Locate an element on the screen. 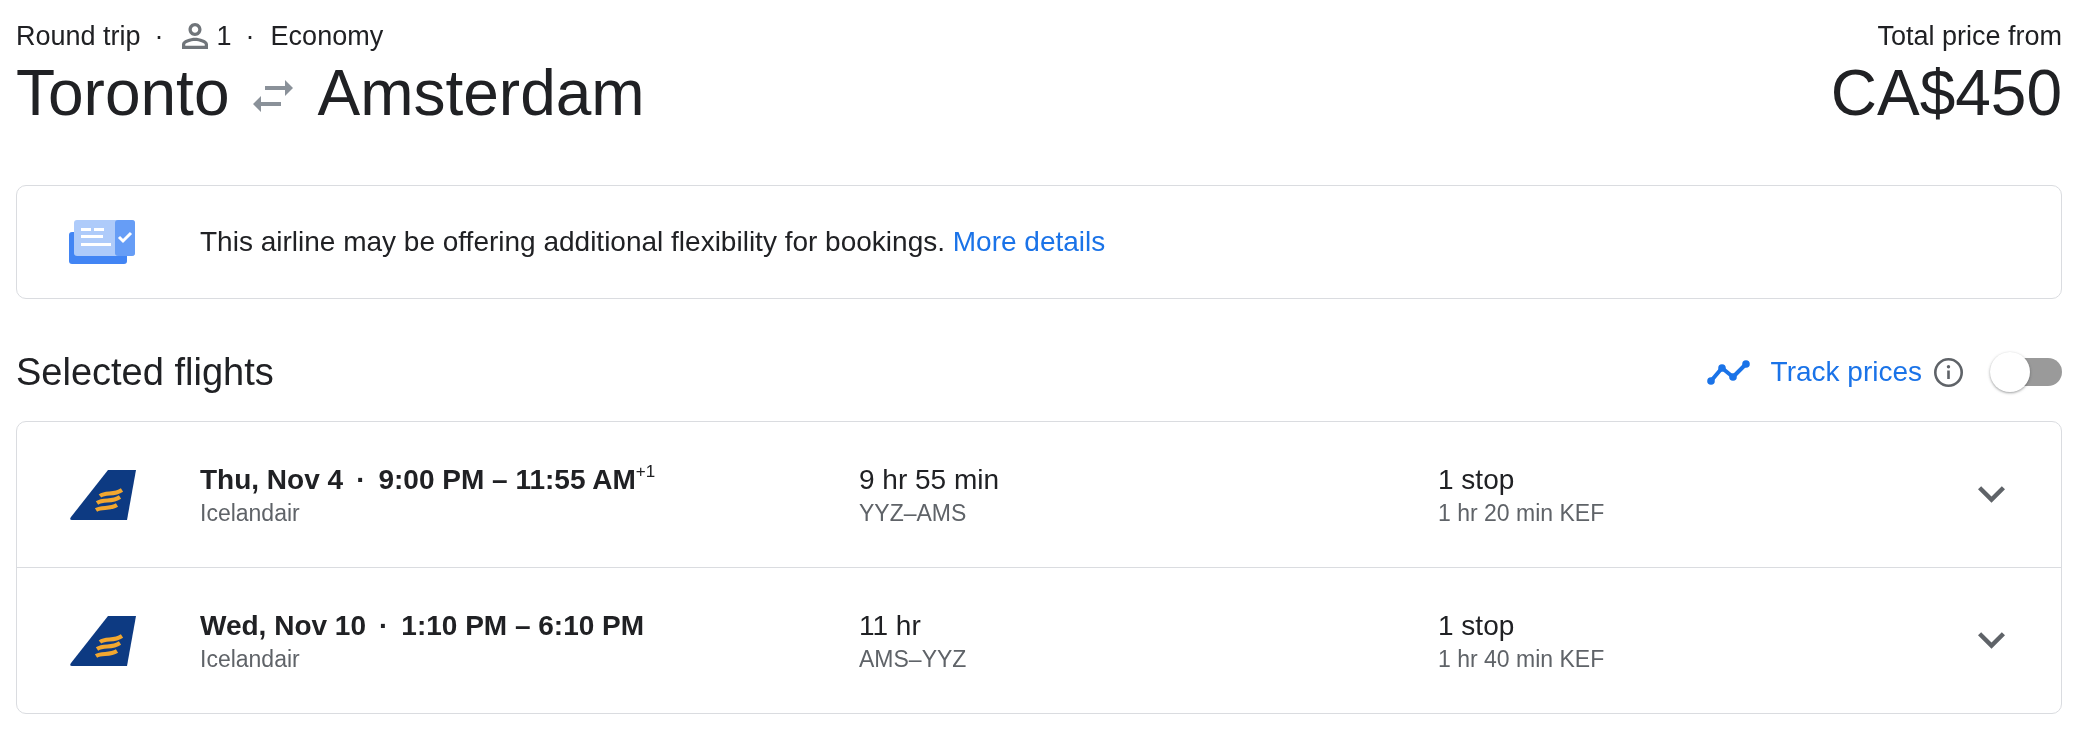 The width and height of the screenshot is (2082, 740). route-codes: AMS–YYZ is located at coordinates (913, 659).